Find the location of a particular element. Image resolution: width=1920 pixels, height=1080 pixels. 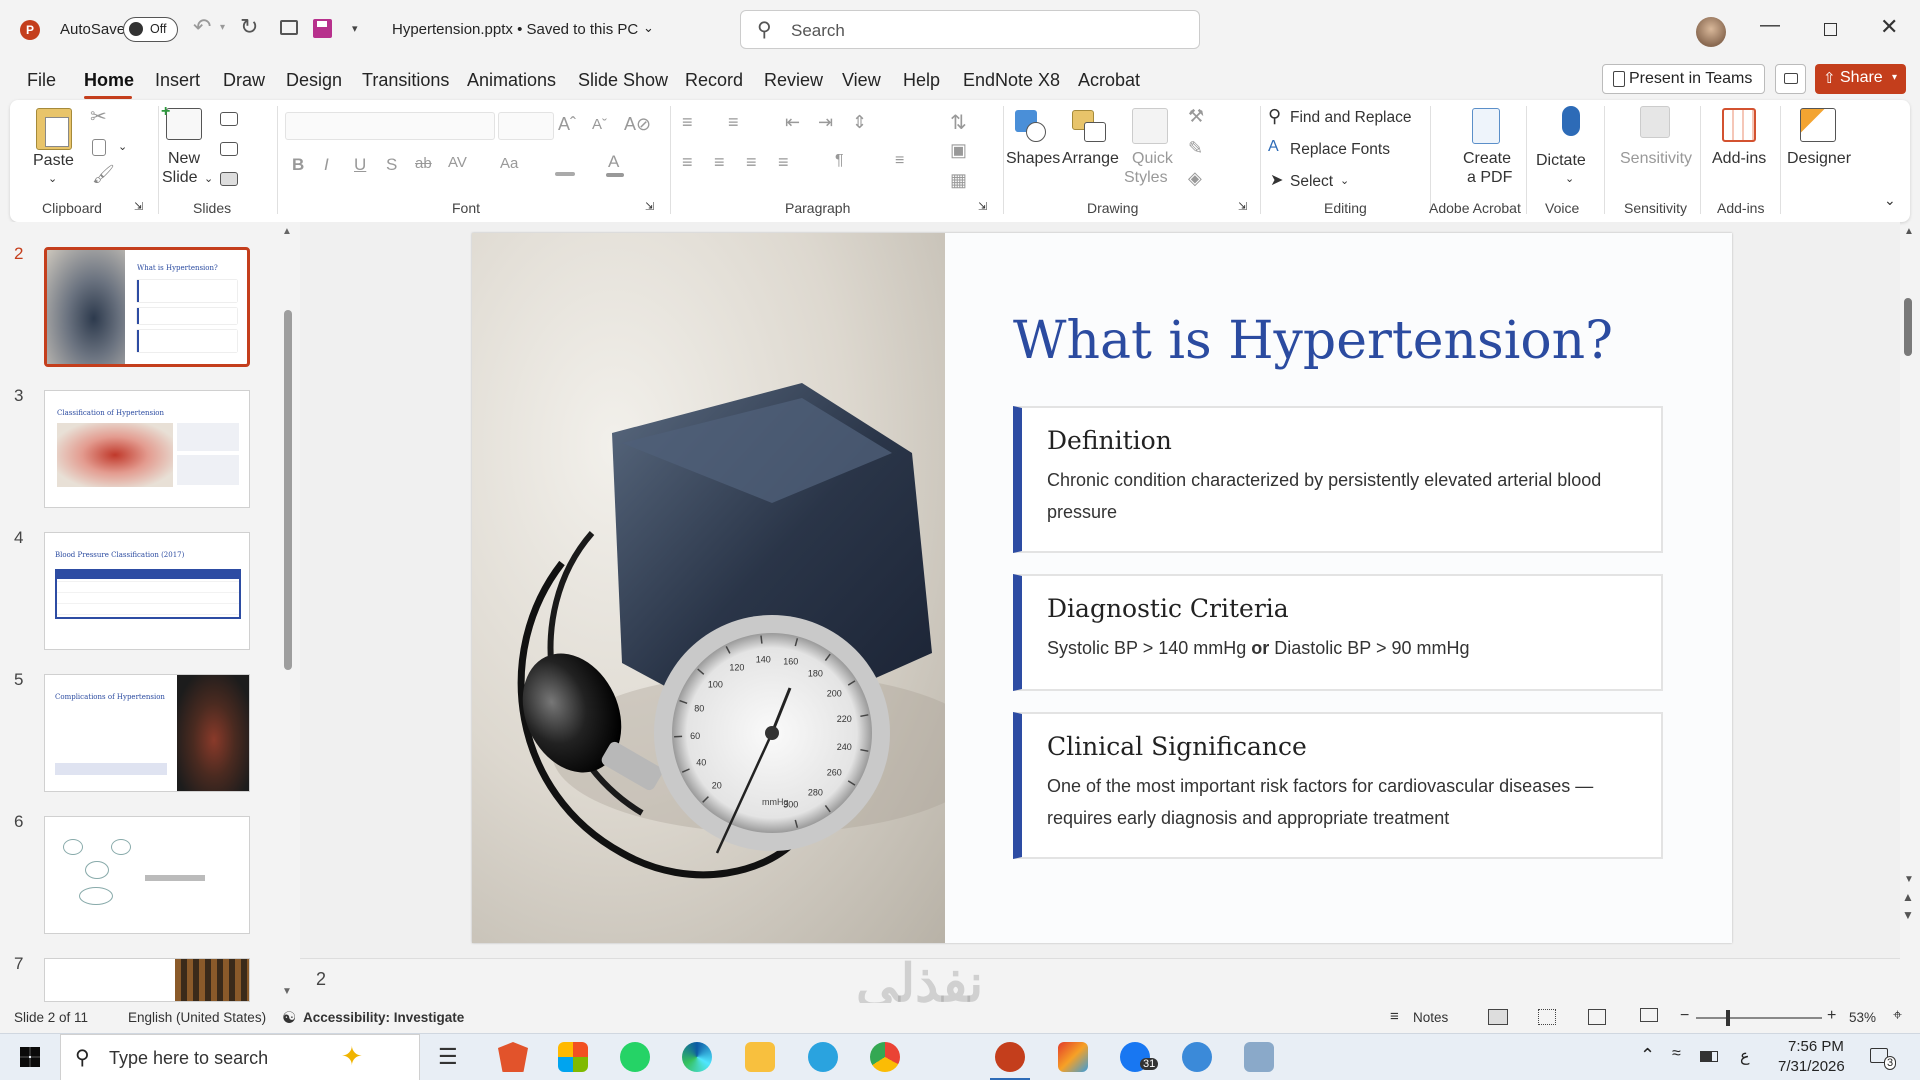

addins-icon is located at coordinates (1739, 125).